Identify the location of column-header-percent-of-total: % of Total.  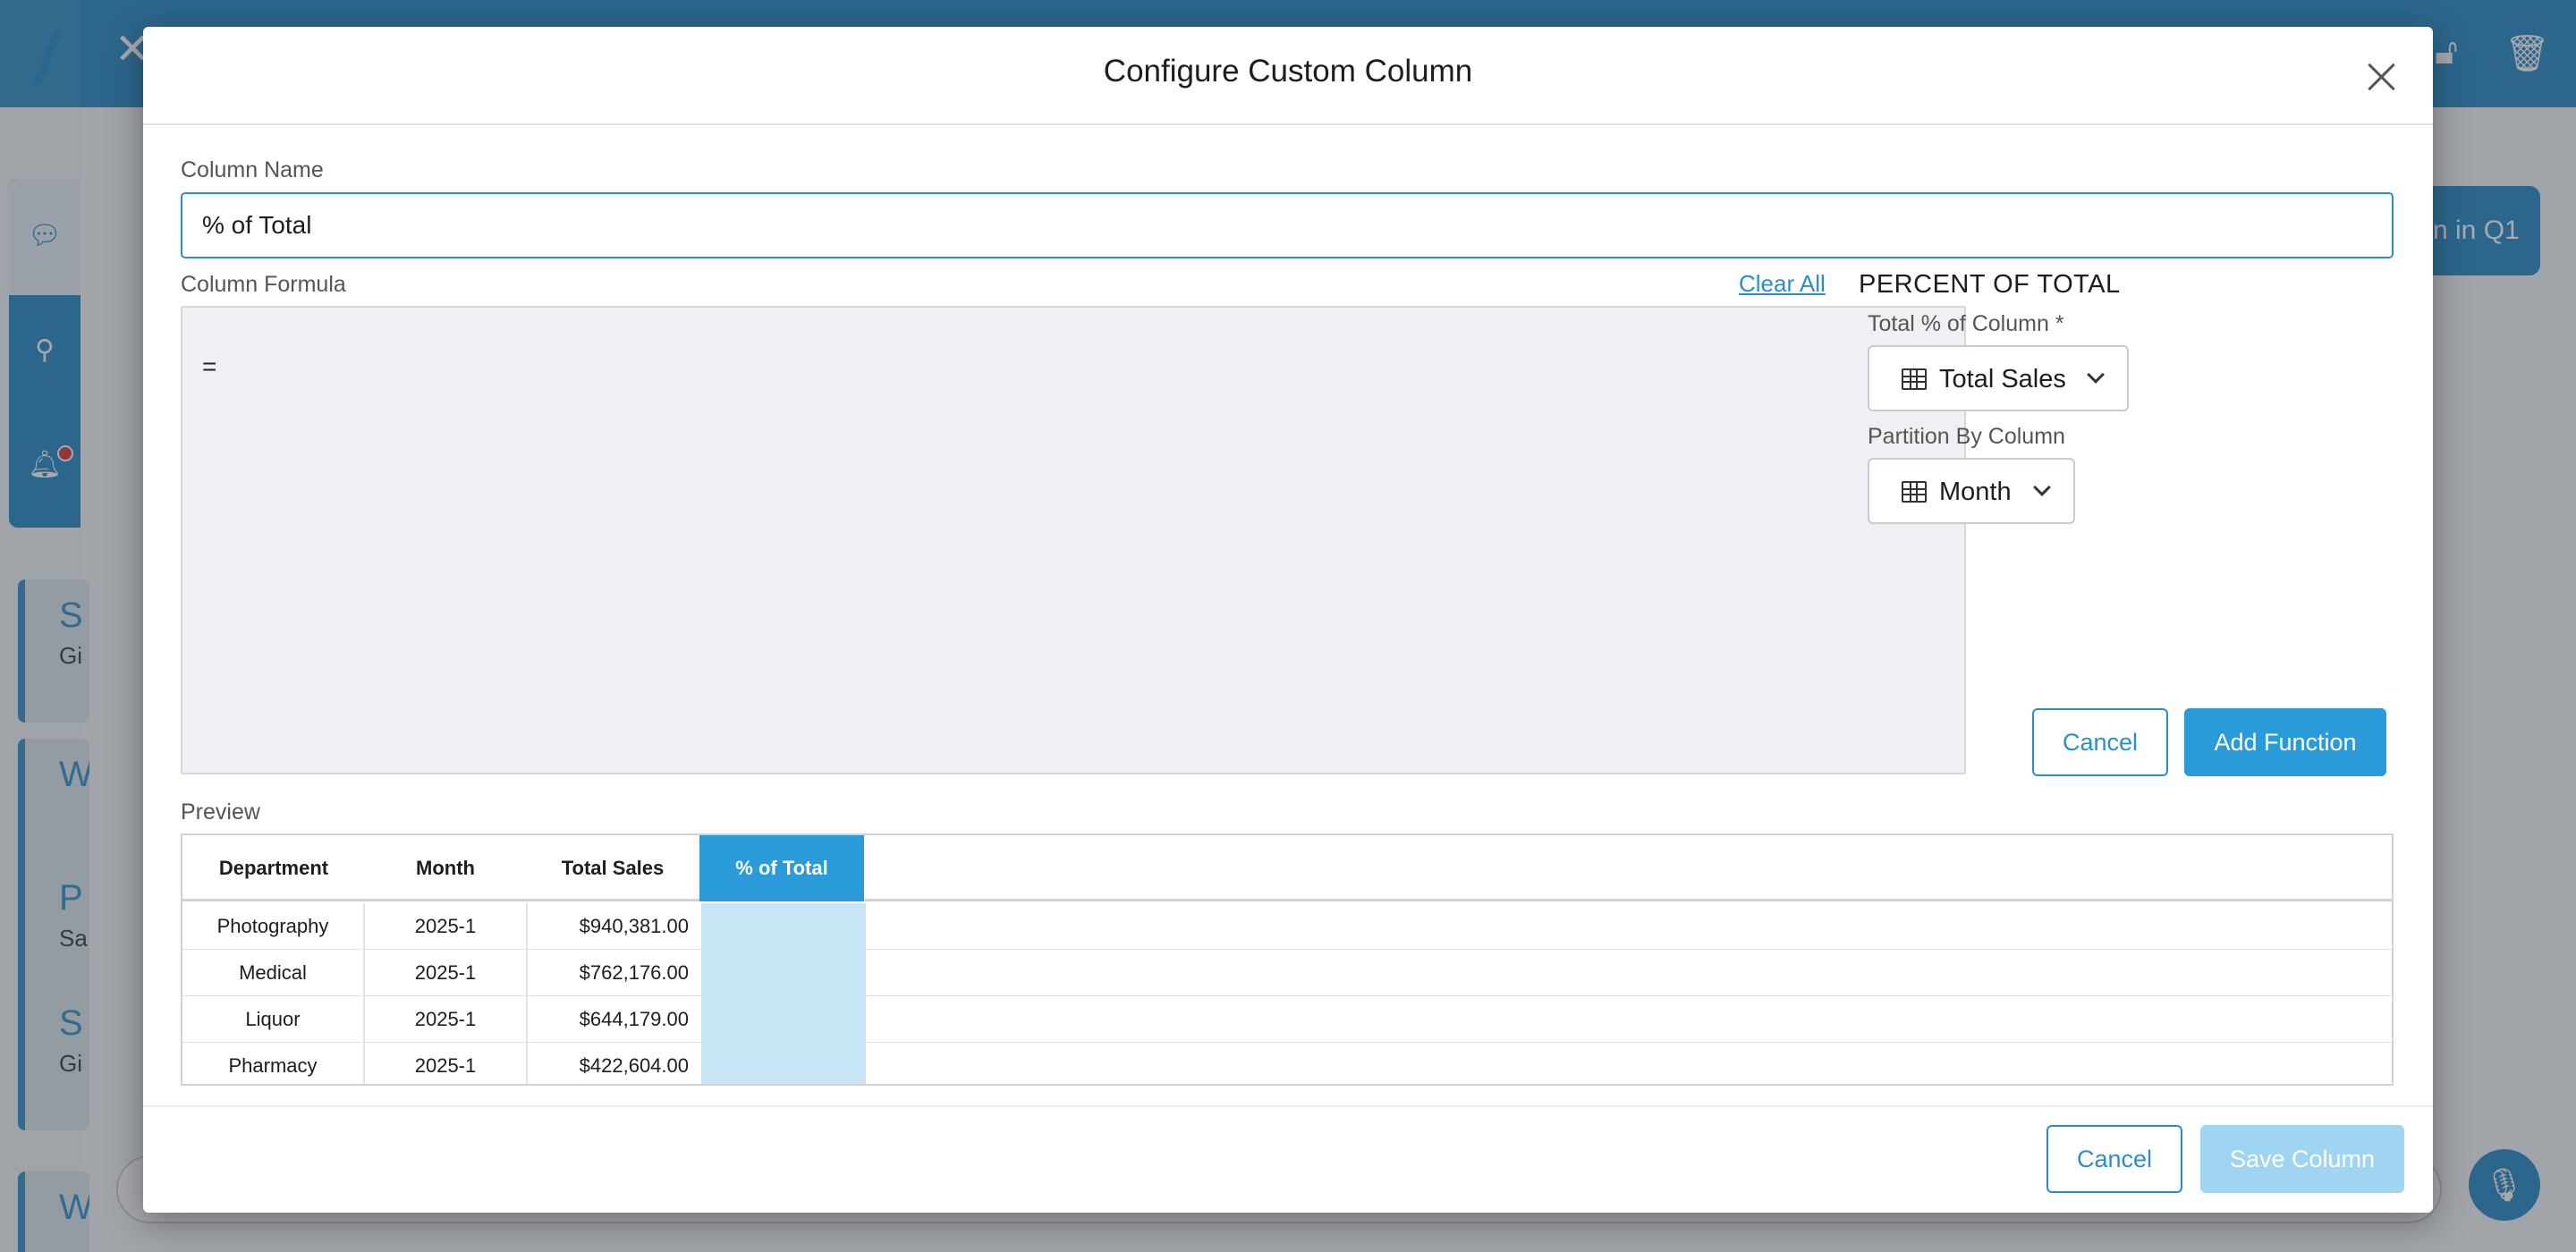
(781, 868).